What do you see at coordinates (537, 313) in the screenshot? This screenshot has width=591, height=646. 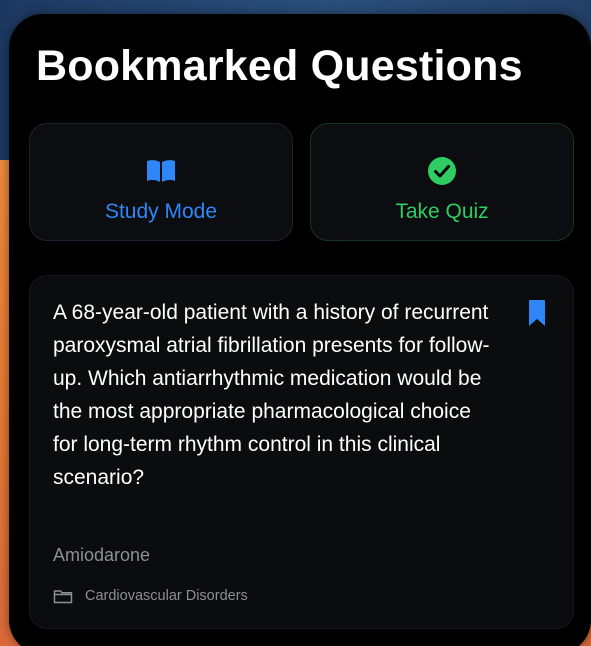 I see `bookmark-icon` at bounding box center [537, 313].